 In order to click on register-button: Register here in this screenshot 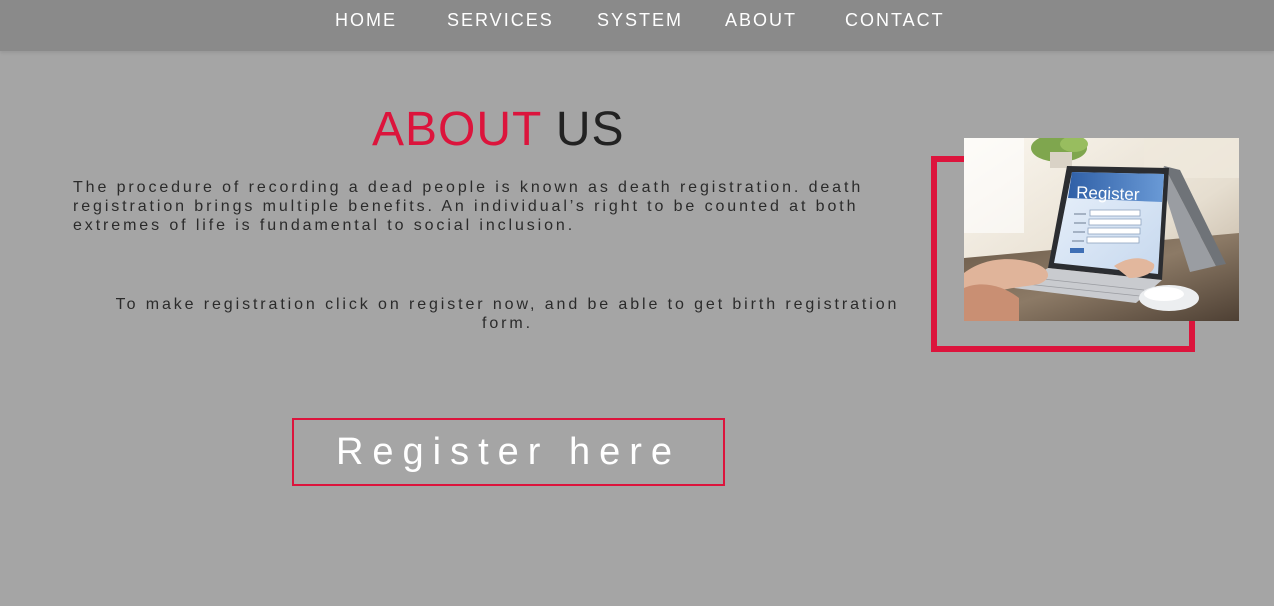, I will do `click(508, 452)`.